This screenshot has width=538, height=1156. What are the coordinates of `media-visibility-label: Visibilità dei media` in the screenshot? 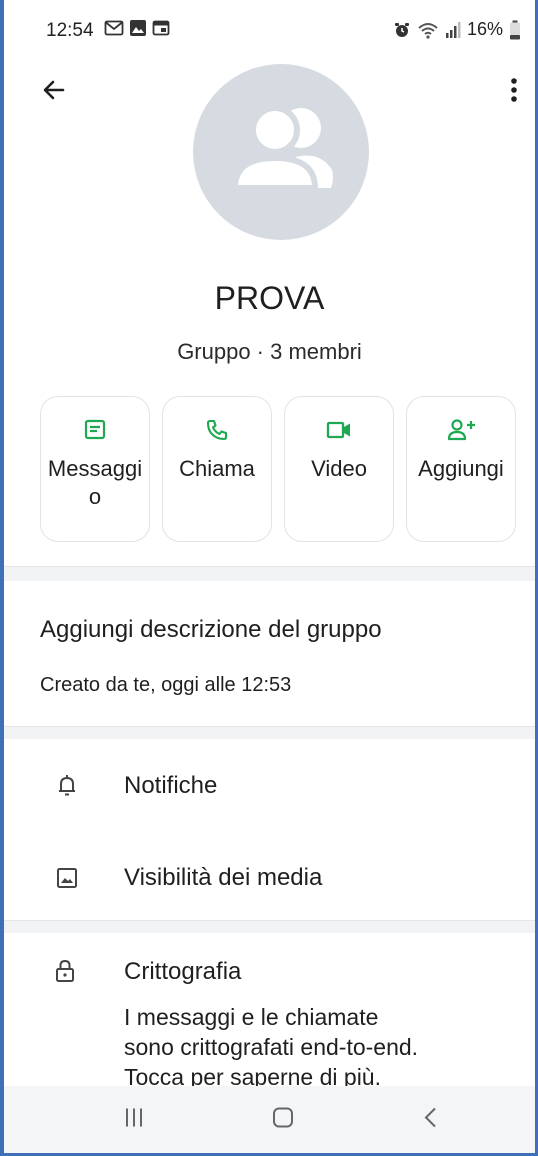 It's located at (223, 877).